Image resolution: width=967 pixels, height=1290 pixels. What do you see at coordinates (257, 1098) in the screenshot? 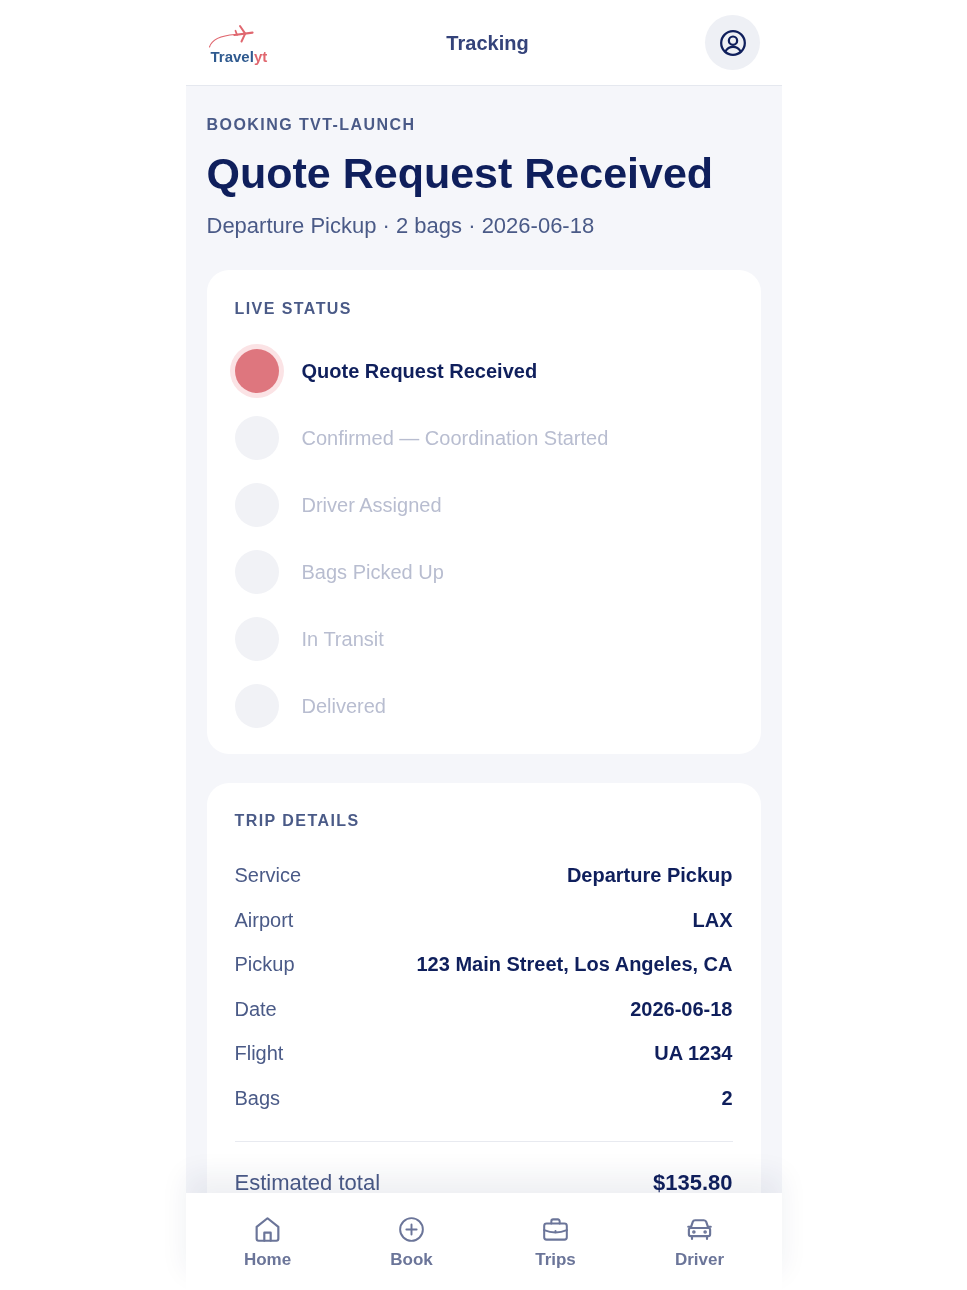
I see `detail-label: Bags` at bounding box center [257, 1098].